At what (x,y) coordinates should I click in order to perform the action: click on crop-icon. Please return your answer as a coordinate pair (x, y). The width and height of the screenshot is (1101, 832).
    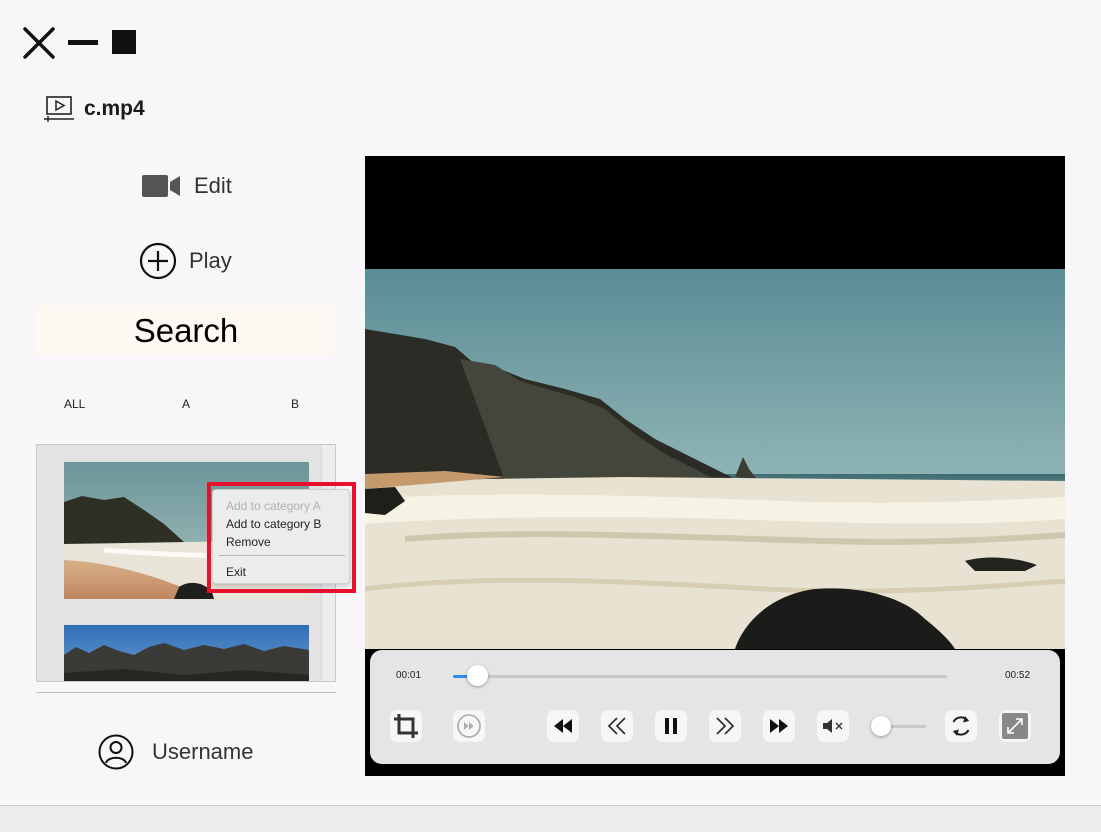
    Looking at the image, I should click on (406, 726).